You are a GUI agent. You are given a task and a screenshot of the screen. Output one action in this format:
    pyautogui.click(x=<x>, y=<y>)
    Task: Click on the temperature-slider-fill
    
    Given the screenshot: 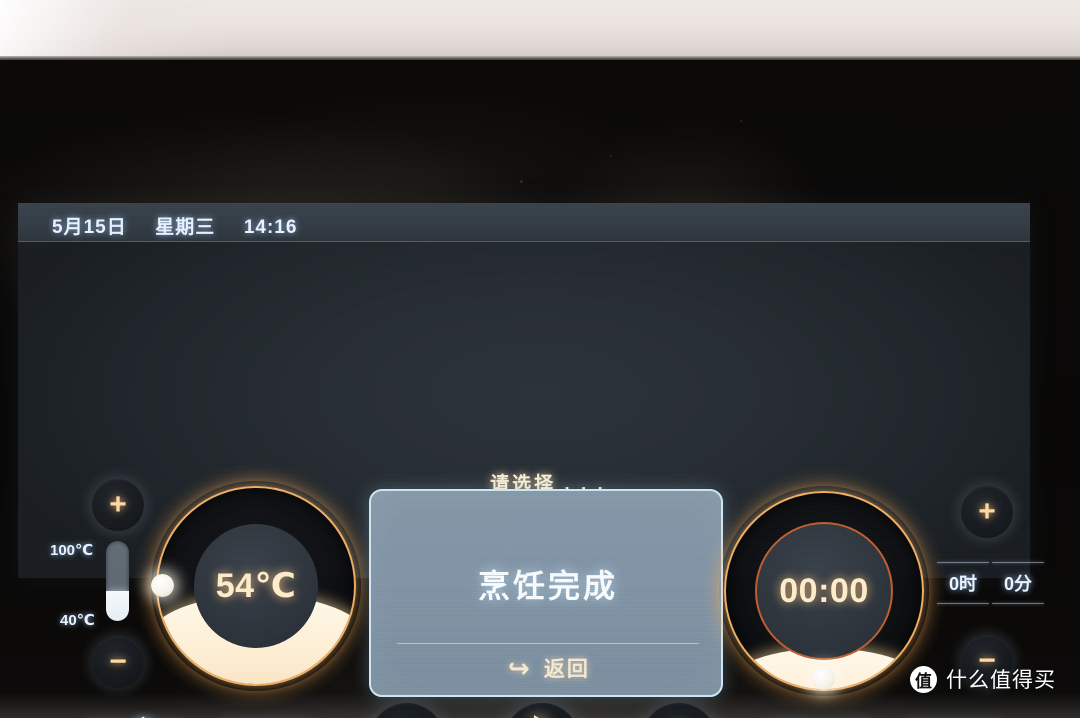 What is the action you would take?
    pyautogui.click(x=117, y=606)
    